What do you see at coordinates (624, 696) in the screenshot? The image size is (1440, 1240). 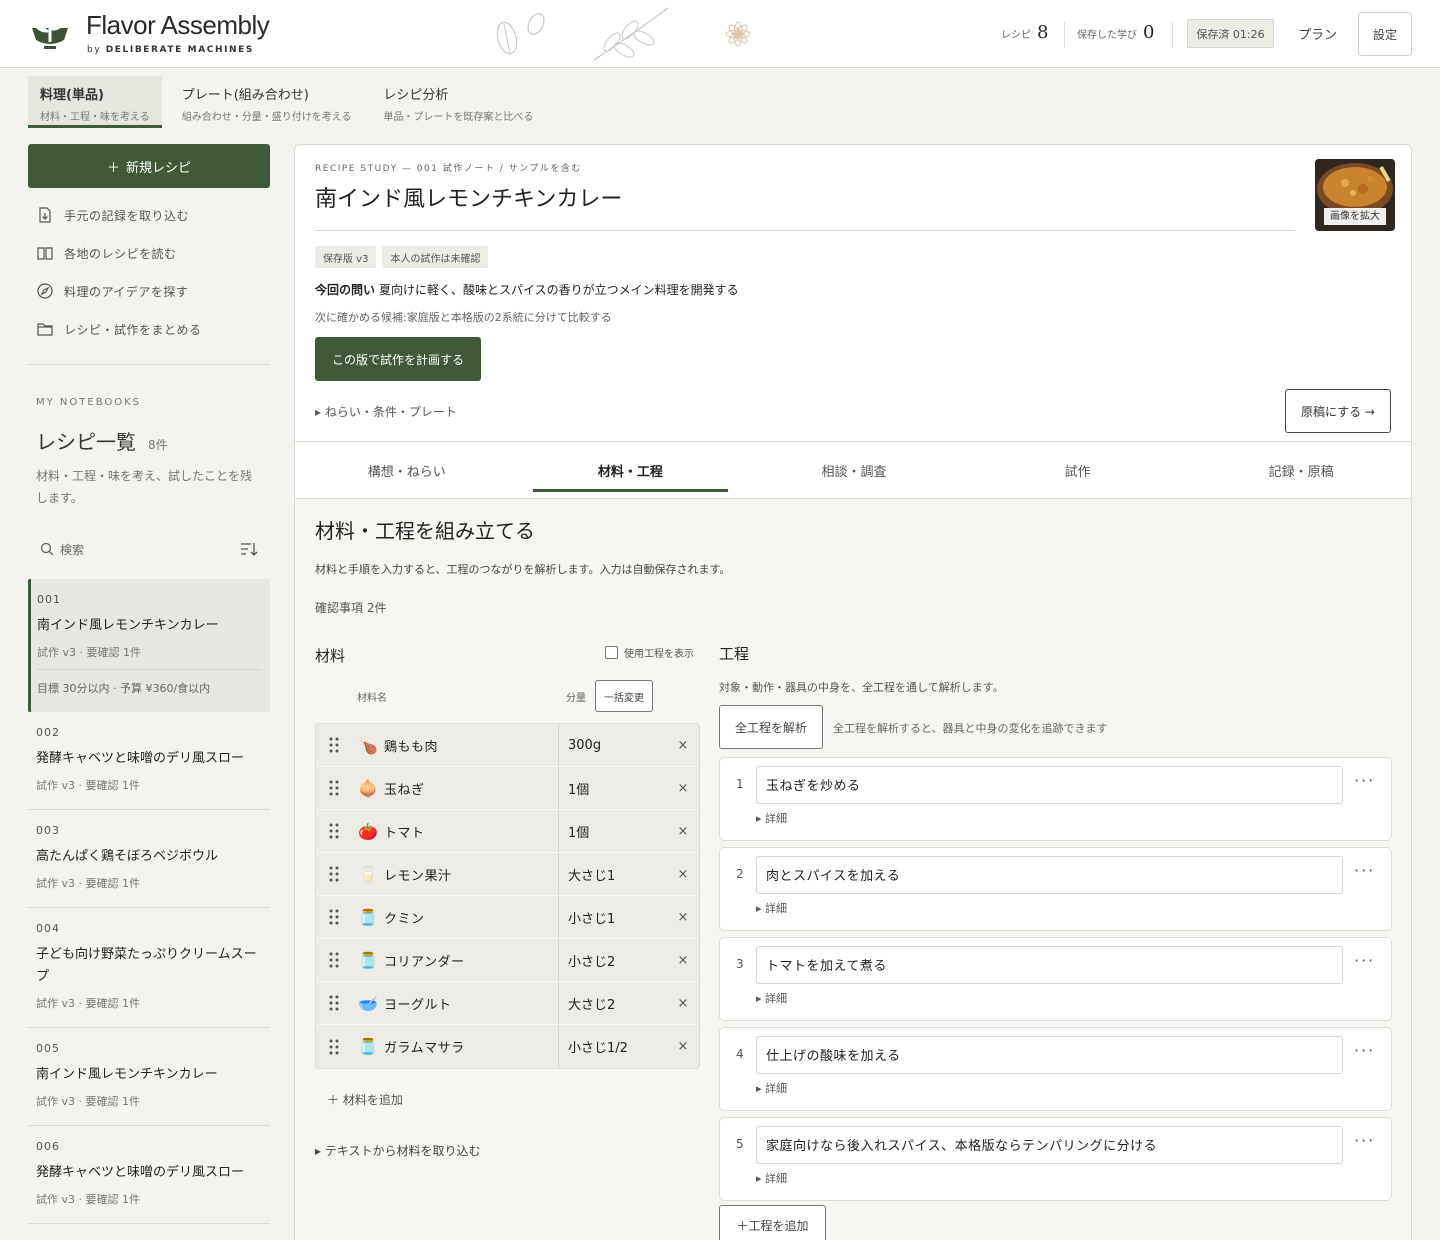 I see `bulk-change-button: 一括変更` at bounding box center [624, 696].